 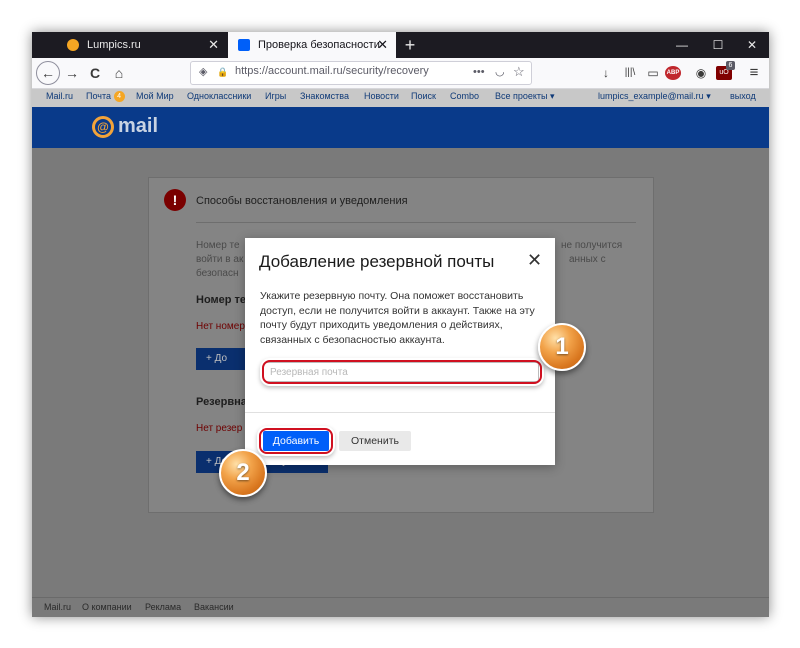 What do you see at coordinates (72, 73) in the screenshot?
I see `forward-button: →` at bounding box center [72, 73].